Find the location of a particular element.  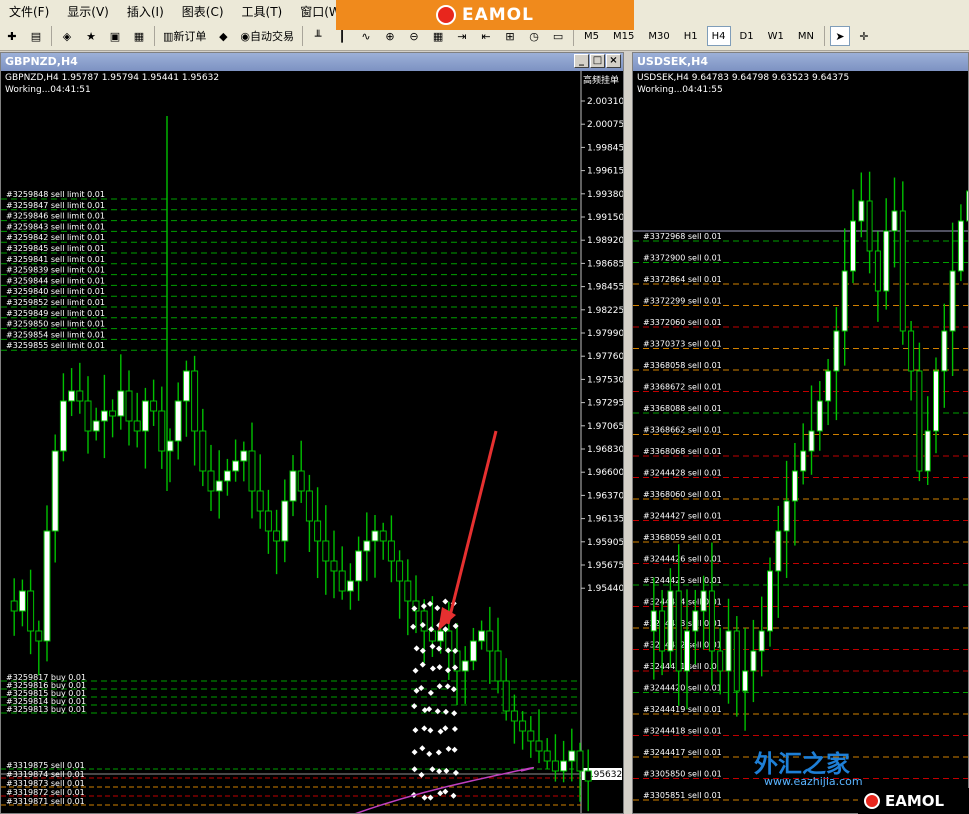

order-label: #3370373 sell 0.01 is located at coordinates (682, 344).